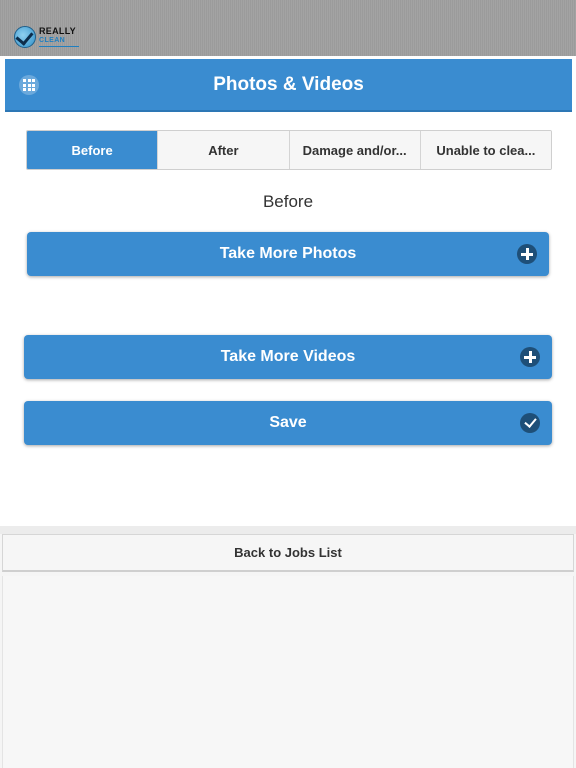  I want to click on logo-line1: REALLY, so click(57, 31).